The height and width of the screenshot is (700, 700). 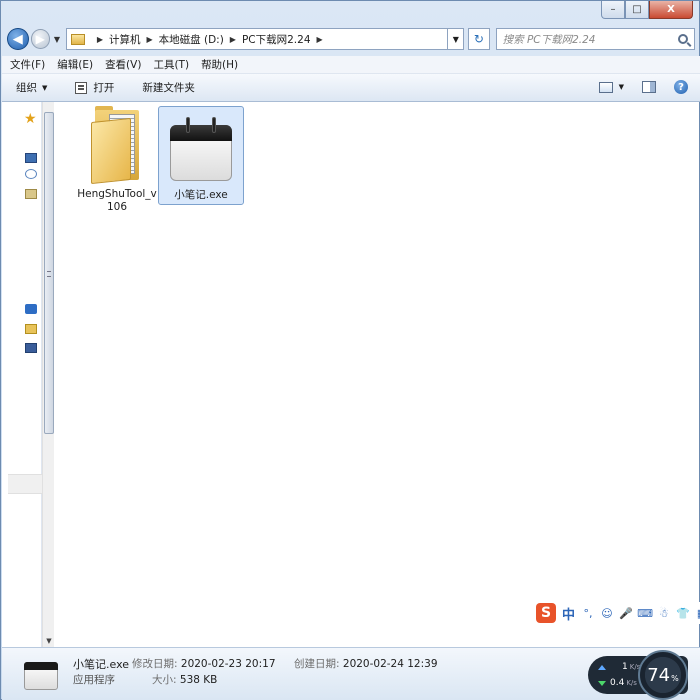 What do you see at coordinates (605, 87) in the screenshot?
I see `change-view-icon` at bounding box center [605, 87].